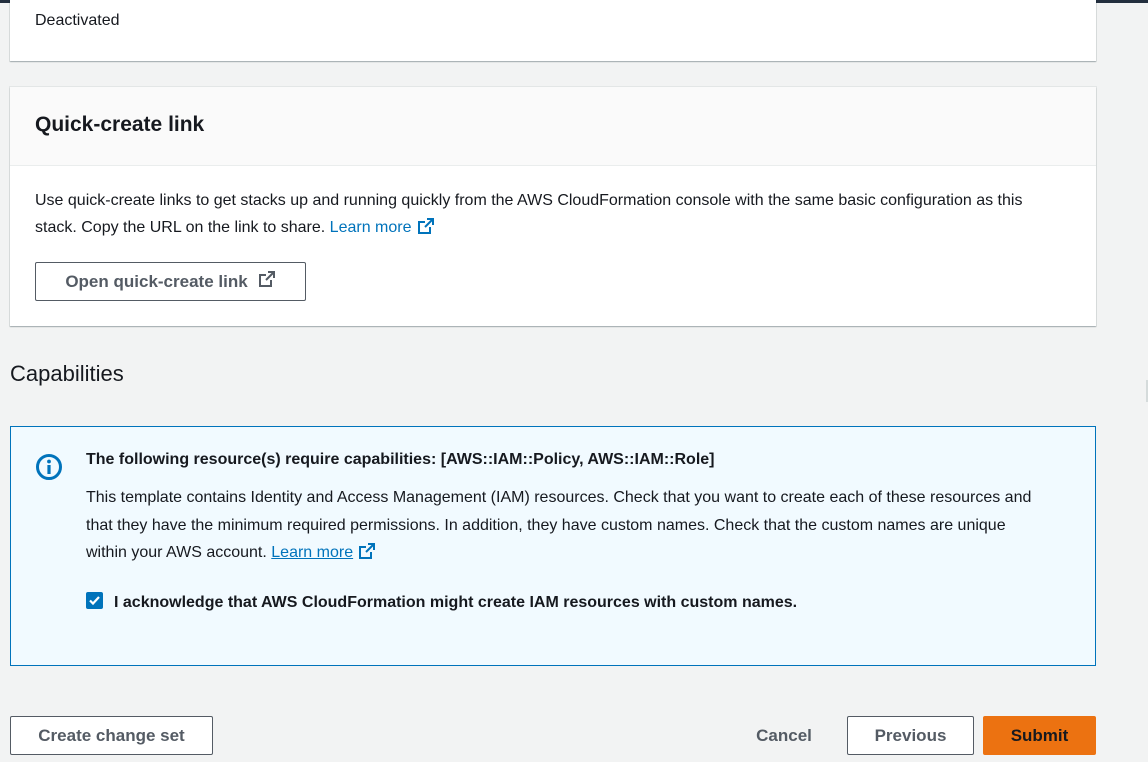  I want to click on capabilities-heading: Capabilities, so click(67, 373).